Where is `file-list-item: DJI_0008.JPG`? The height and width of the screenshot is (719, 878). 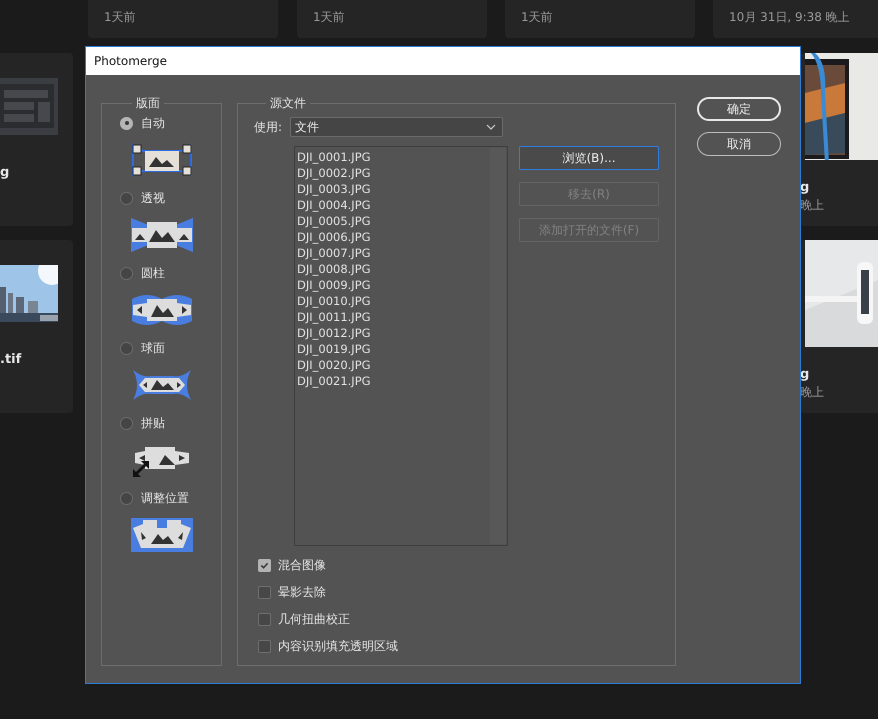
file-list-item: DJI_0008.JPG is located at coordinates (393, 269).